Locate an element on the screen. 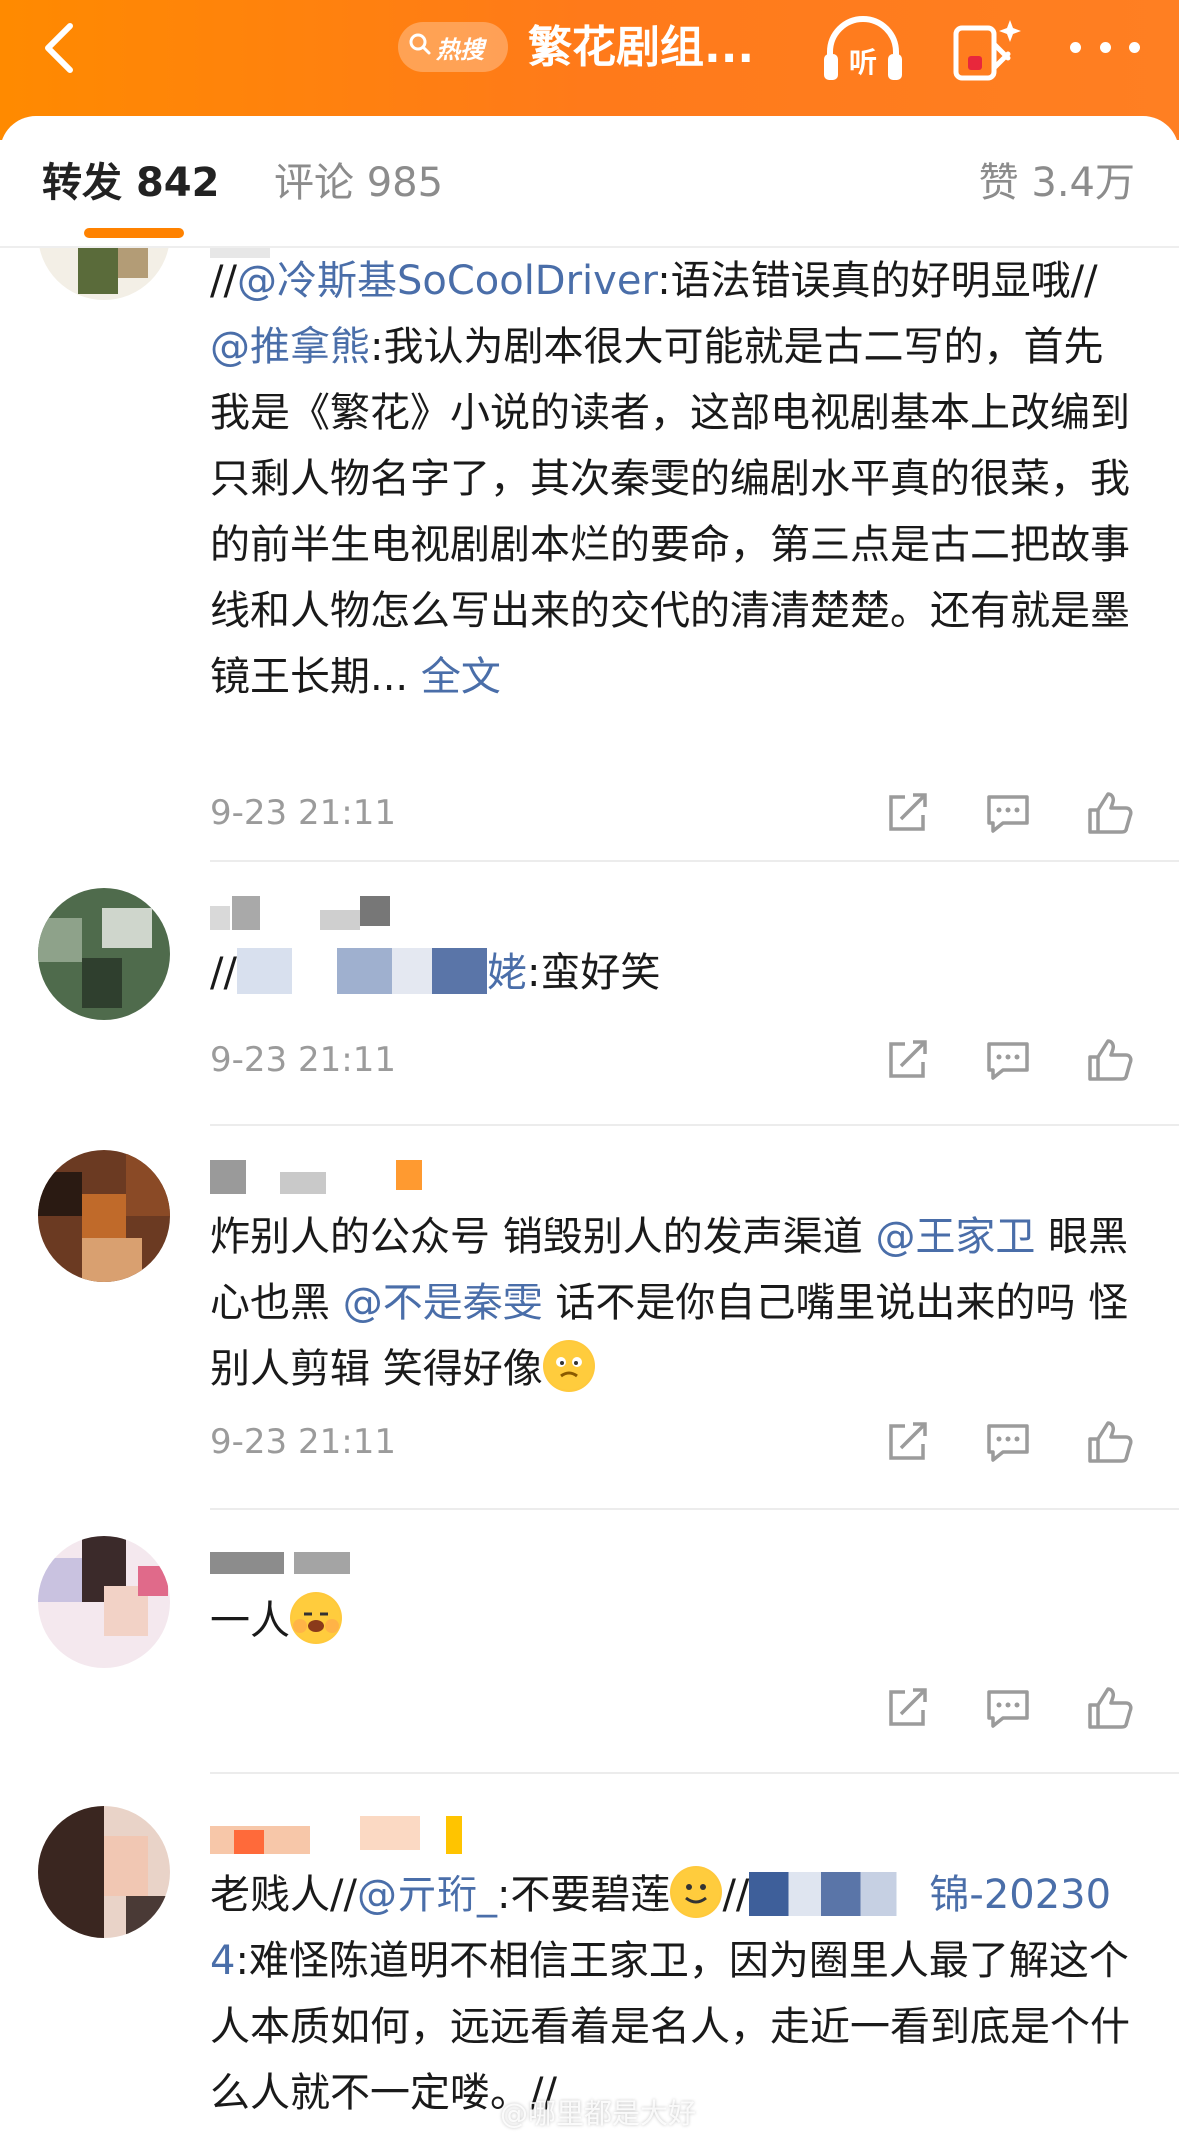  redpacket-button is located at coordinates (987, 50).